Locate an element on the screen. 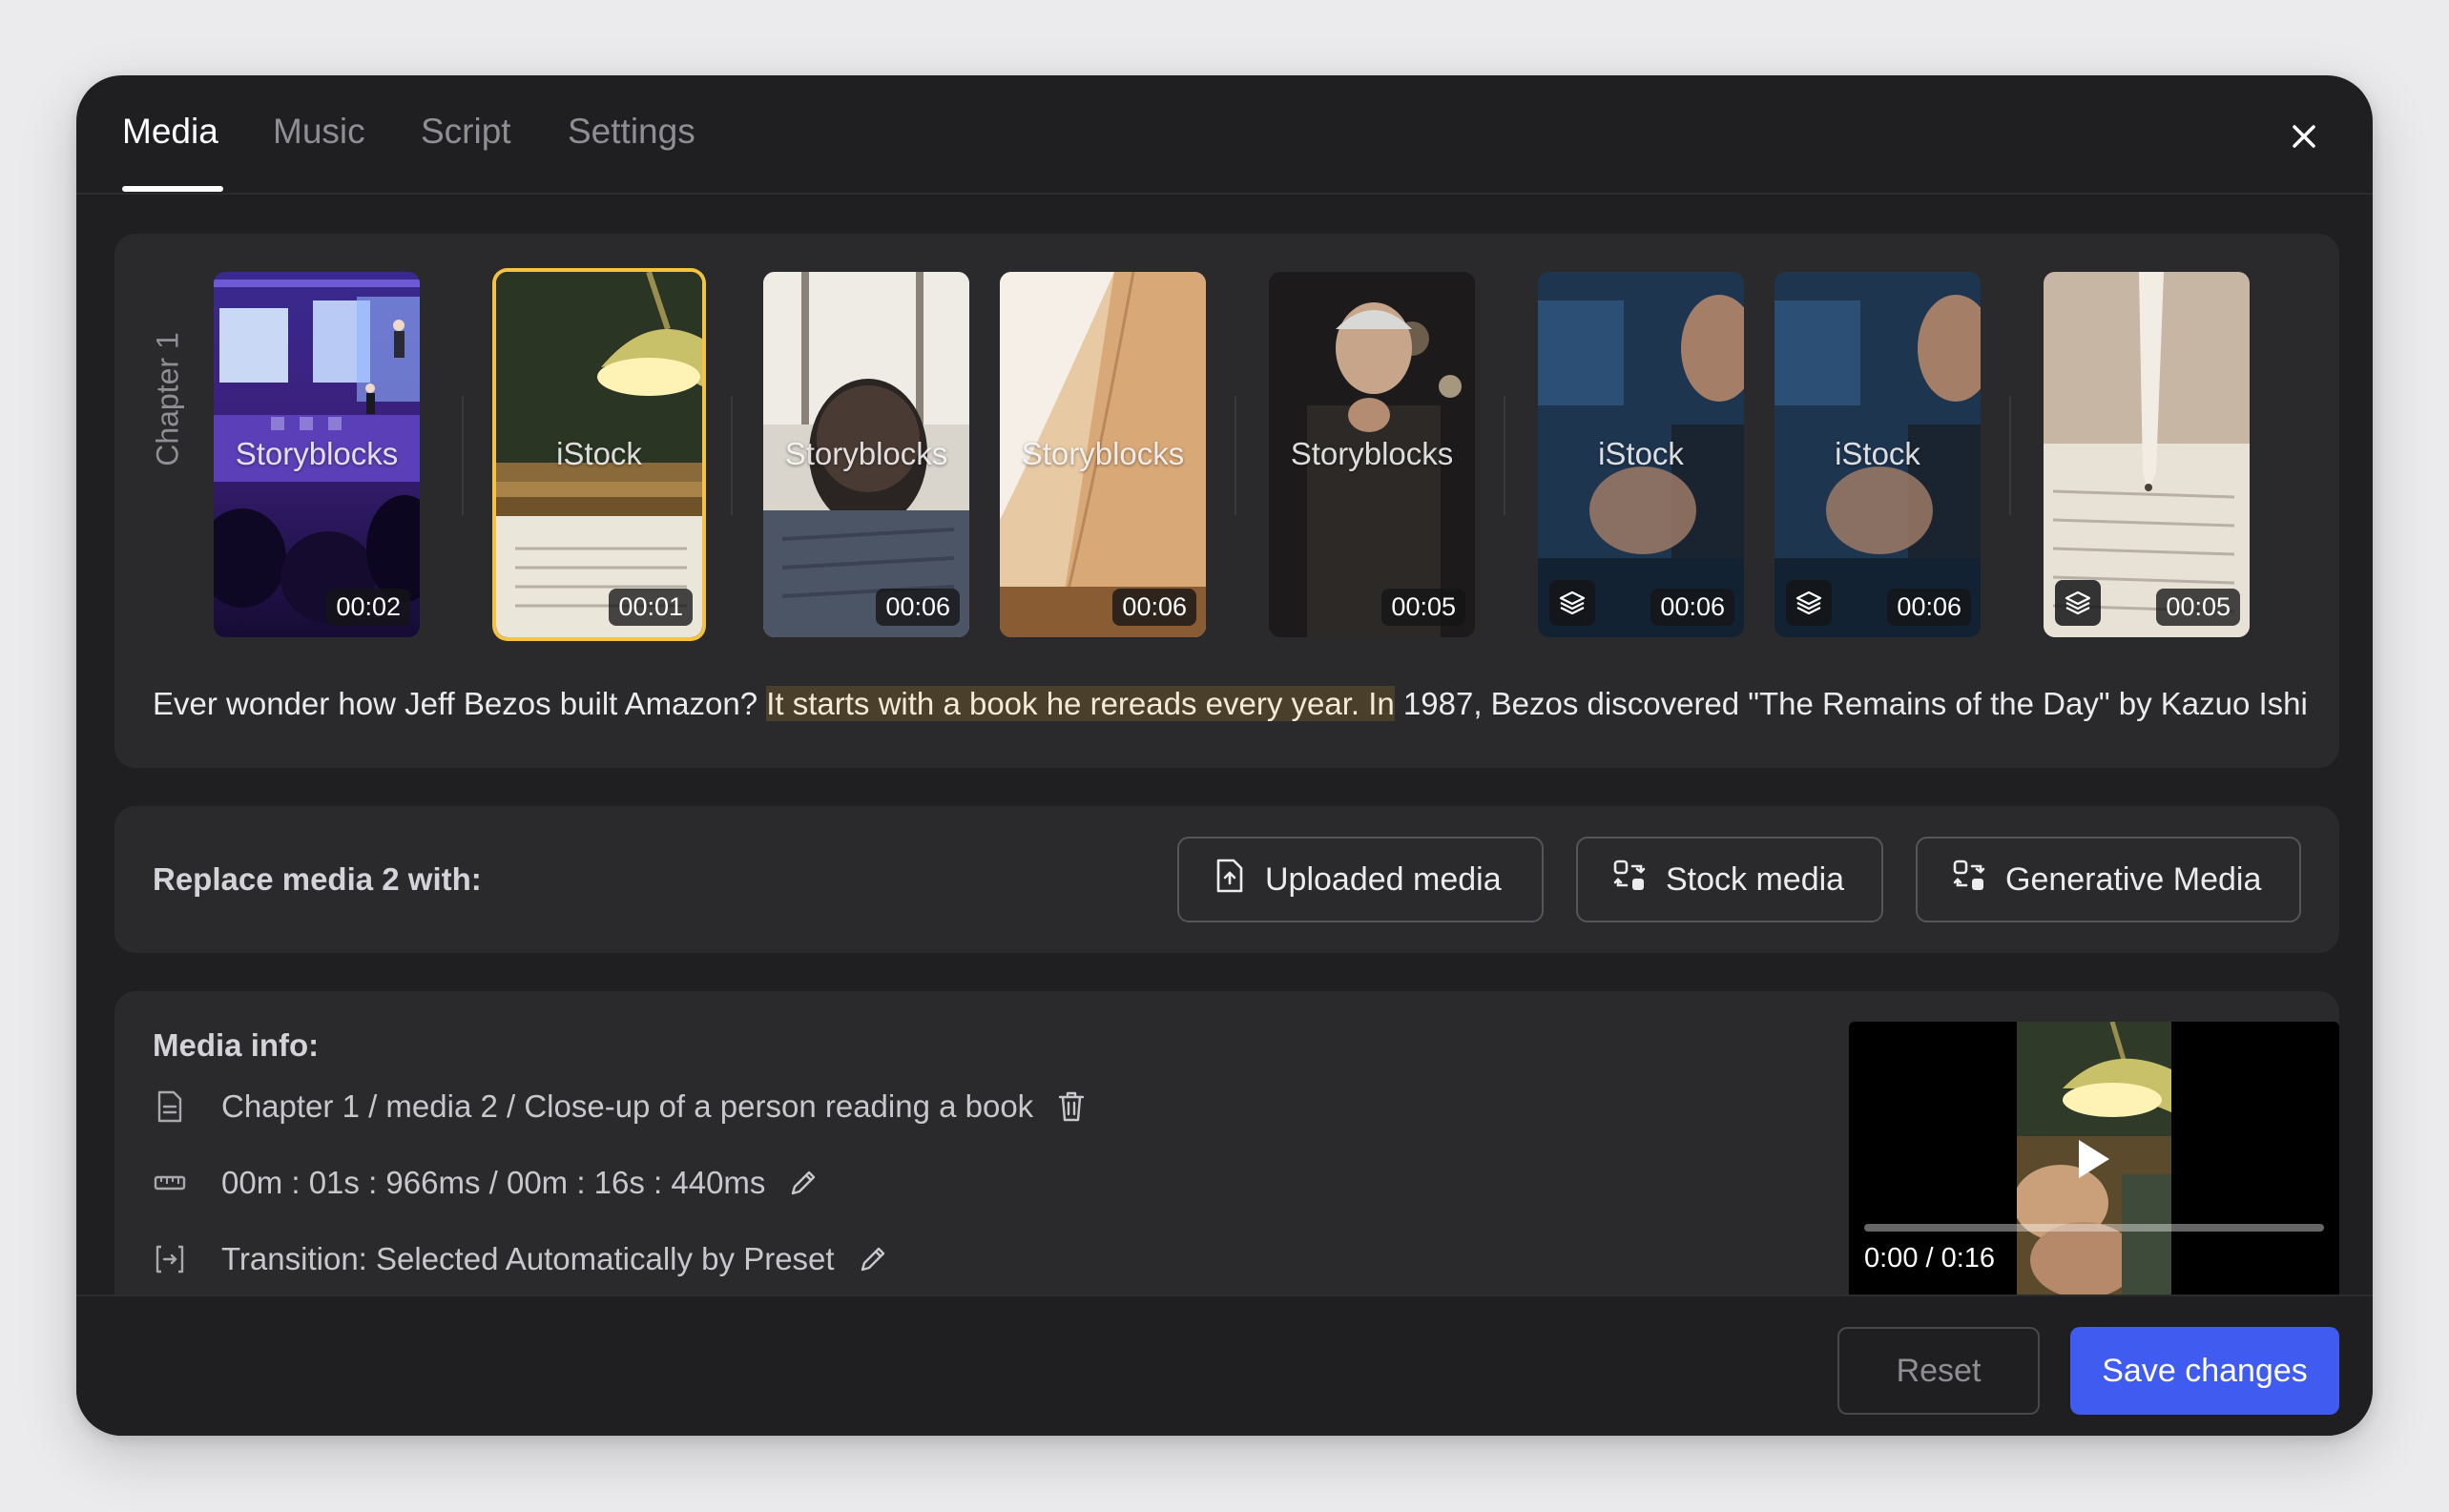 The width and height of the screenshot is (2449, 1512). replace-label: Replace media 2 with: is located at coordinates (317, 879).